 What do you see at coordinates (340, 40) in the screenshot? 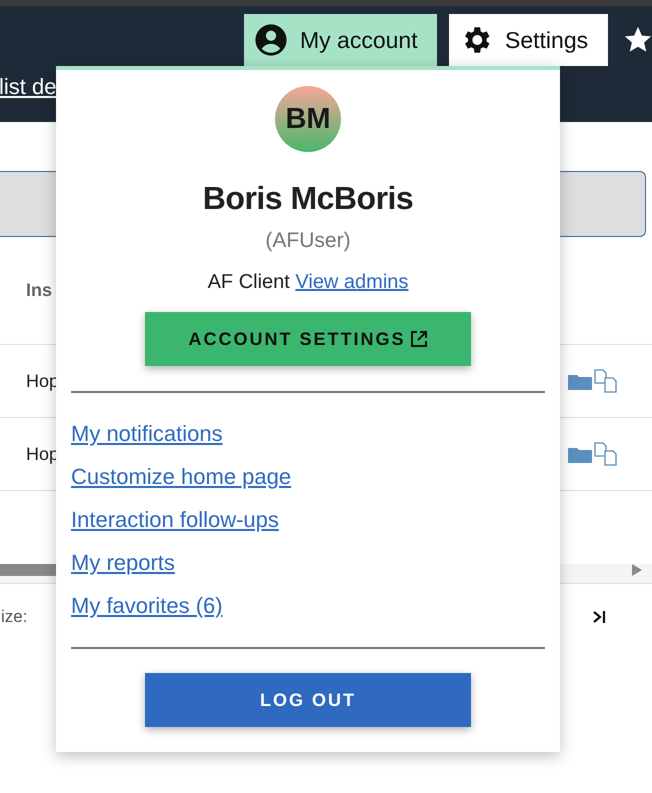
I see `nav-tab: My account` at bounding box center [340, 40].